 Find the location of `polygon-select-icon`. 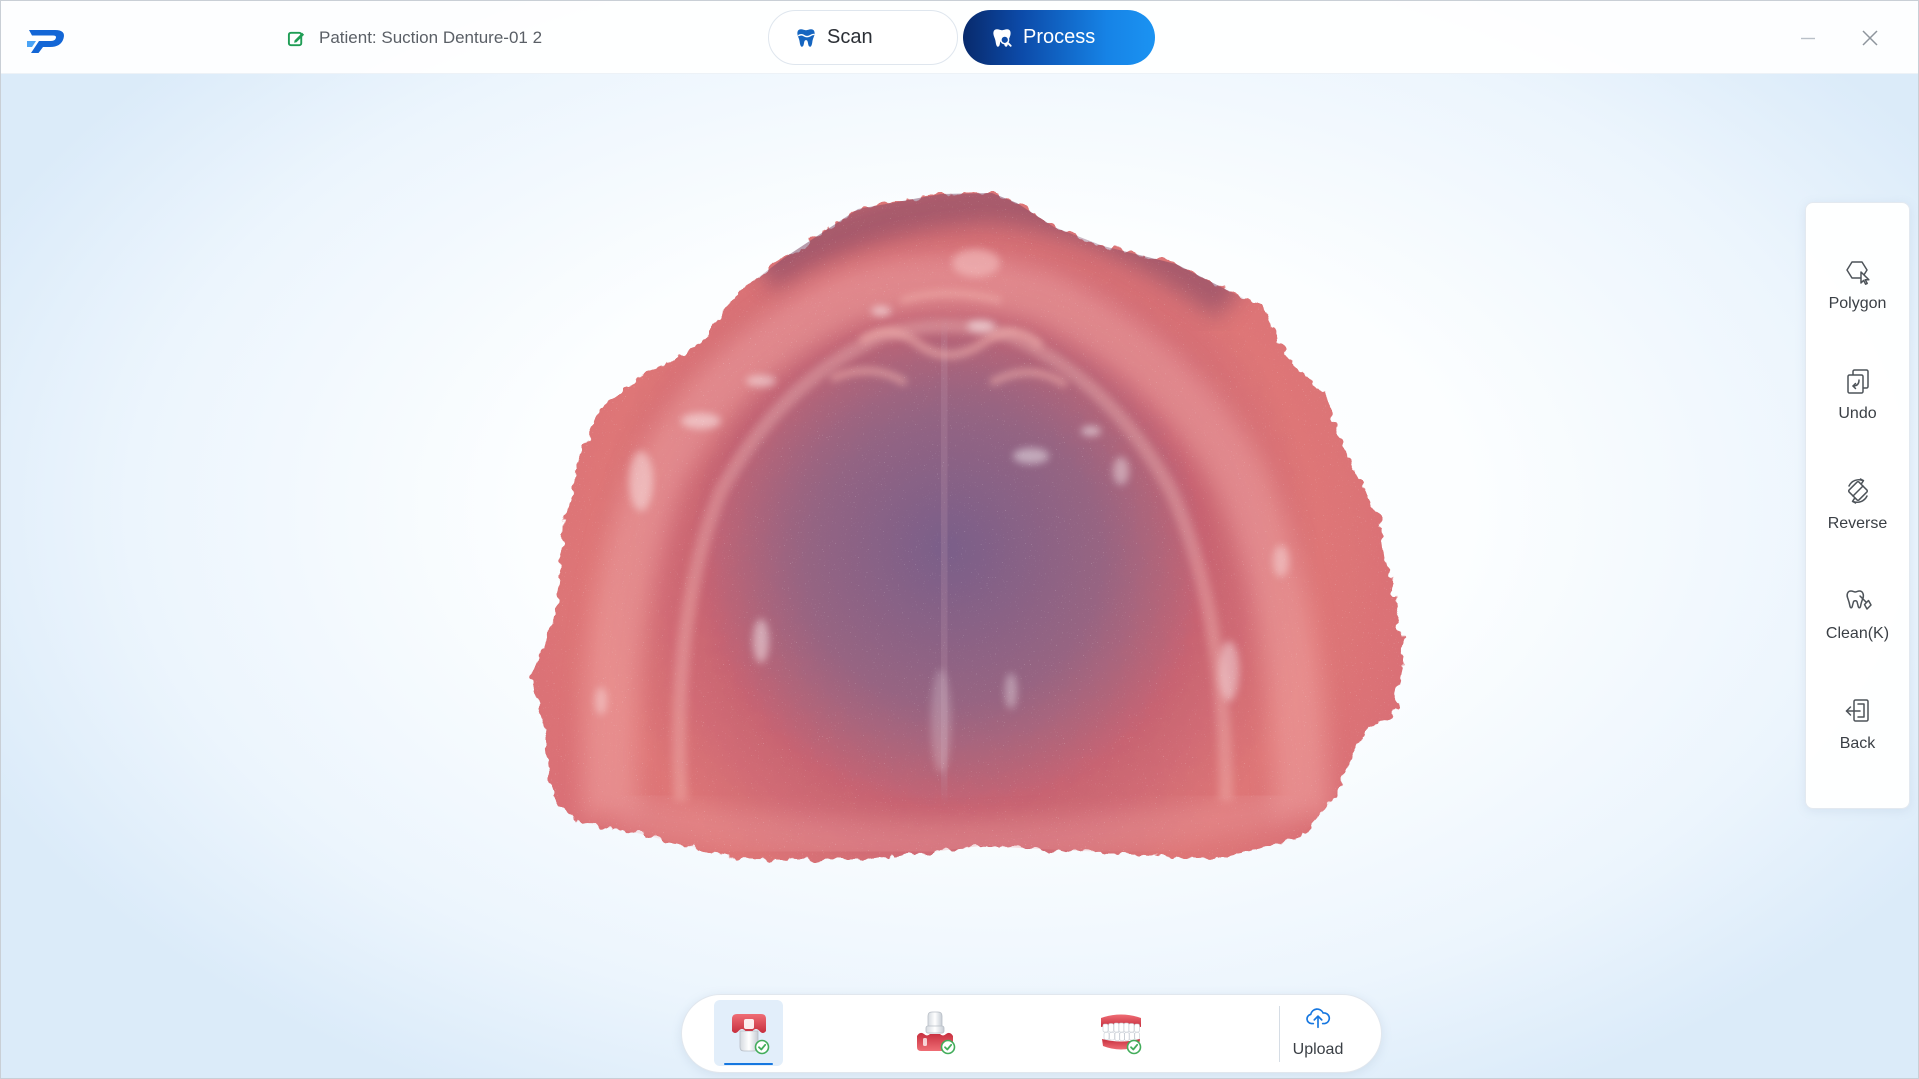

polygon-select-icon is located at coordinates (1857, 273).